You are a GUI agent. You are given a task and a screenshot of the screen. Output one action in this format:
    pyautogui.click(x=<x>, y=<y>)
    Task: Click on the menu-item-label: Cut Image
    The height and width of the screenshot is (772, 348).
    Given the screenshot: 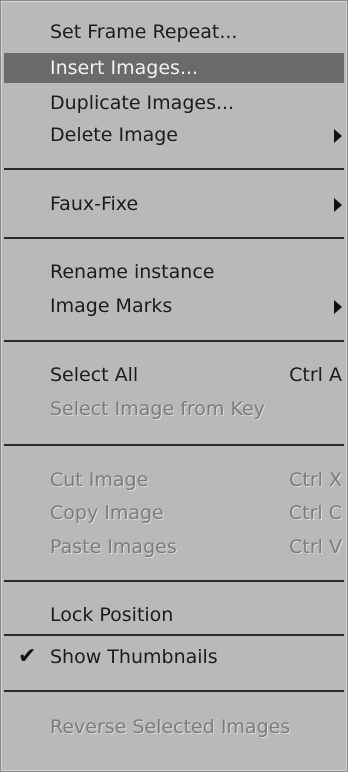 What is the action you would take?
    pyautogui.click(x=99, y=480)
    